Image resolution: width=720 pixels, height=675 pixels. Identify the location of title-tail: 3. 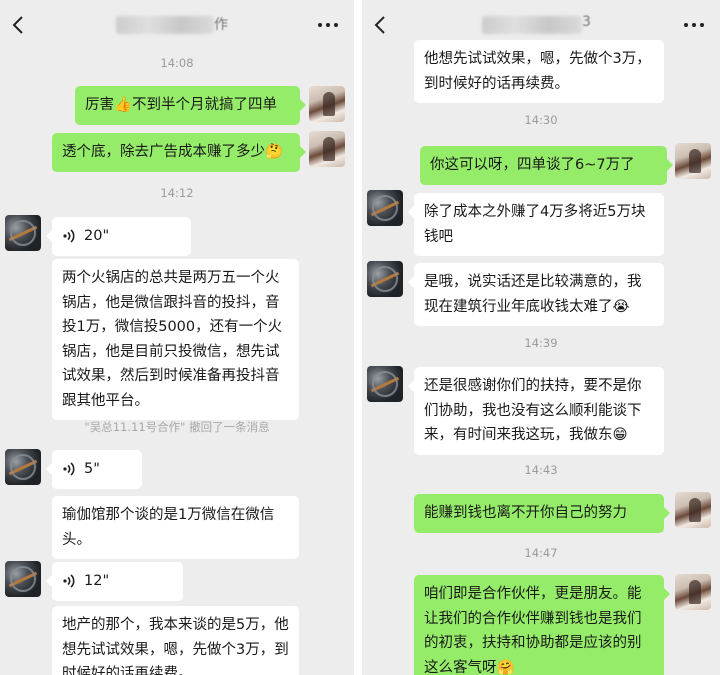
(586, 22).